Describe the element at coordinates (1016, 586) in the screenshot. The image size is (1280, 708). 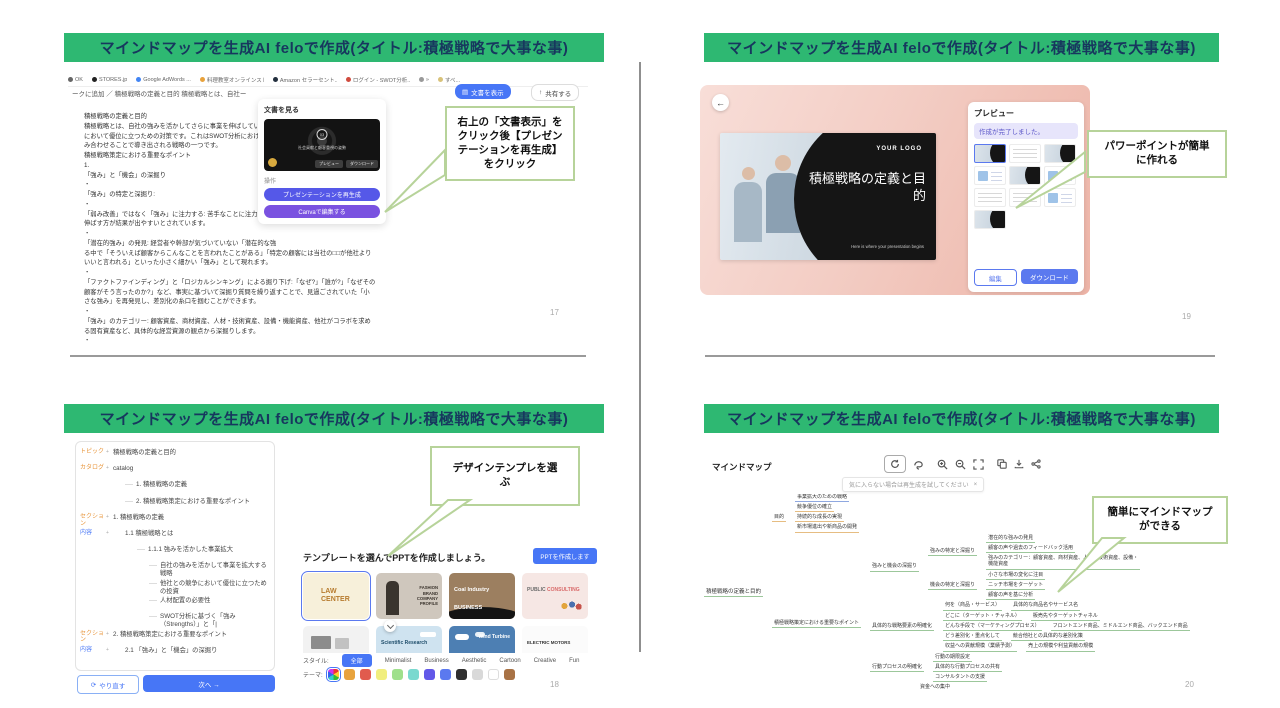
I see `mindmap-node-label: ニッチ市場をターゲット` at that location.